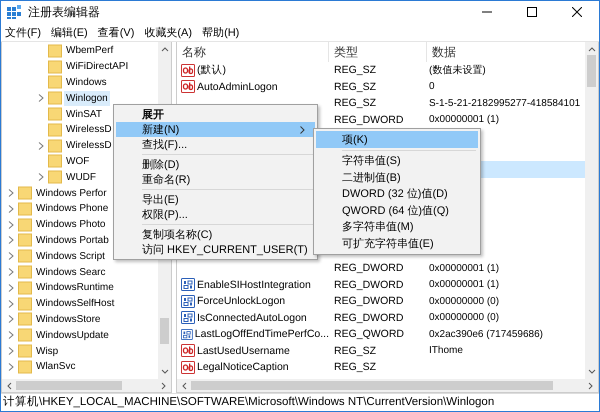  Describe the element at coordinates (64, 12) in the screenshot. I see `window-title: 注册表编辑器` at that location.